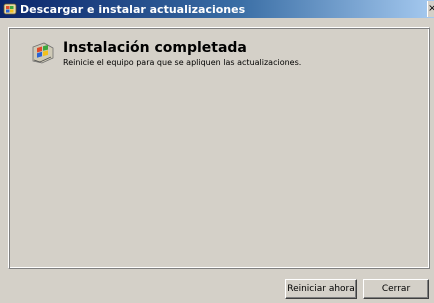 This screenshot has height=303, width=434. Describe the element at coordinates (396, 289) in the screenshot. I see `close-button: Cerrar` at that location.